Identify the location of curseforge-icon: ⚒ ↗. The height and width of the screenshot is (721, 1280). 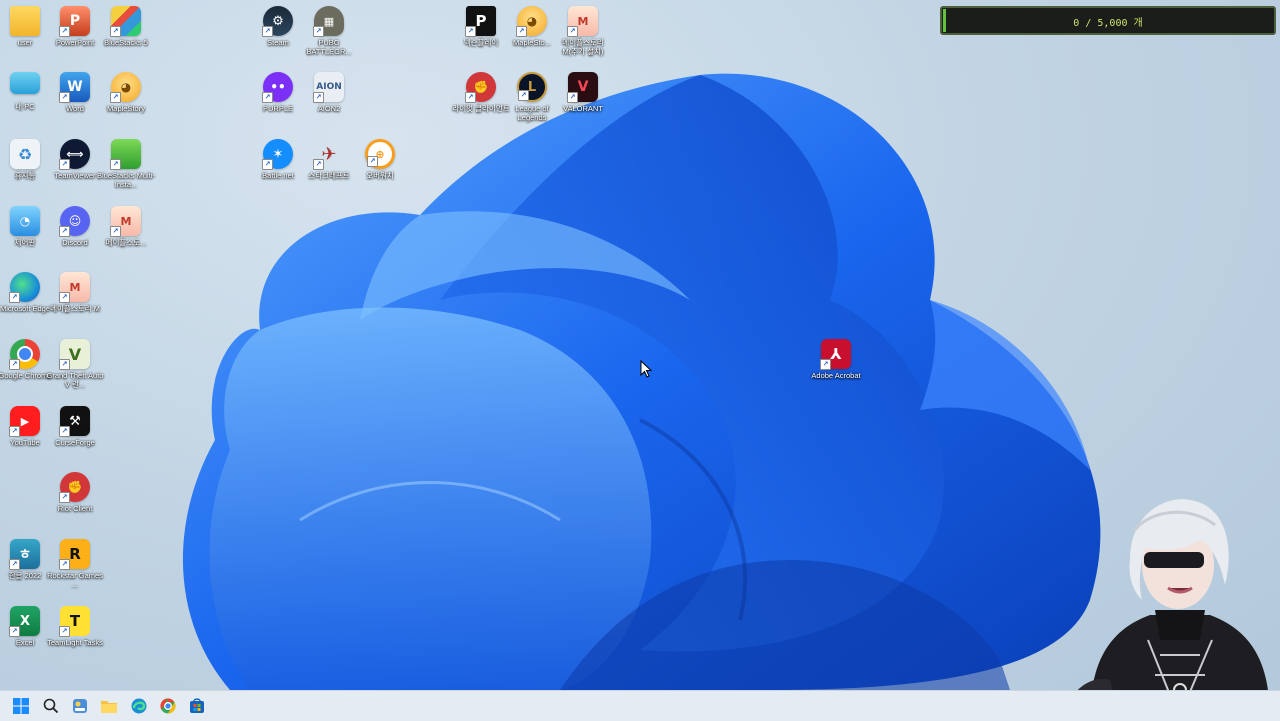
(74, 421).